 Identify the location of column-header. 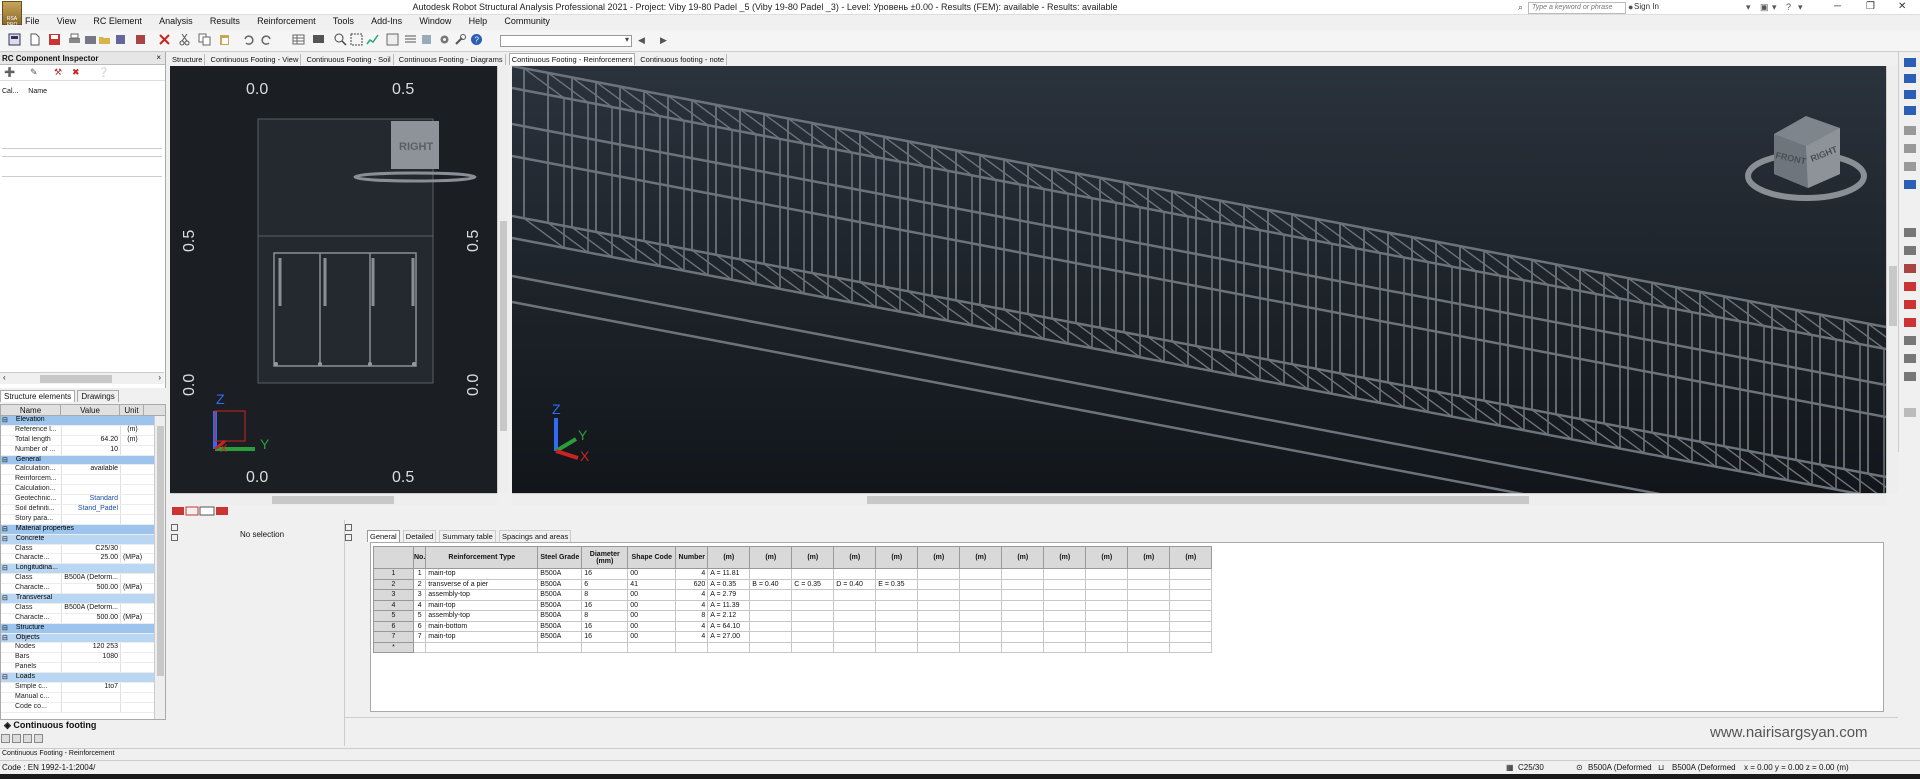
(393, 557).